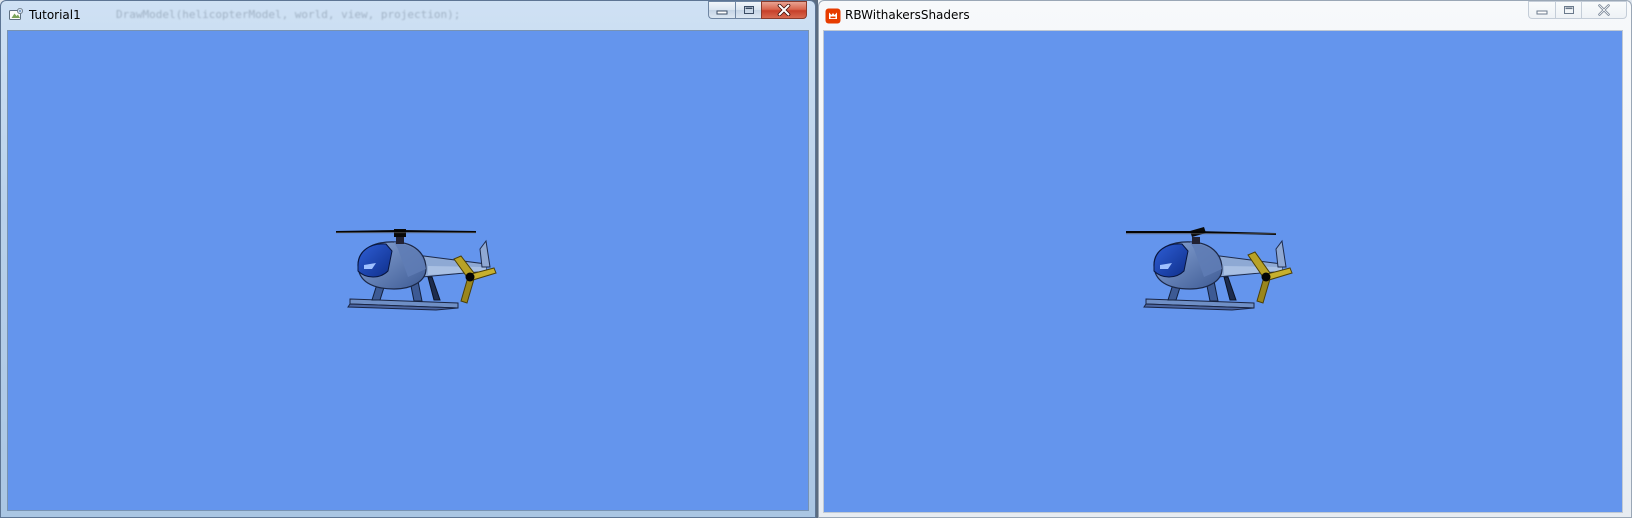 Image resolution: width=1632 pixels, height=518 pixels. What do you see at coordinates (907, 15) in the screenshot?
I see `window-title: RBWithakersShaders` at bounding box center [907, 15].